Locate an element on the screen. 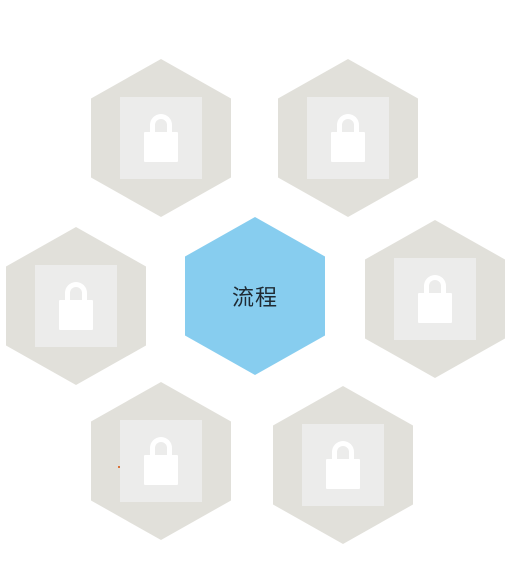  locked-tile-bottom-right is located at coordinates (343, 465).